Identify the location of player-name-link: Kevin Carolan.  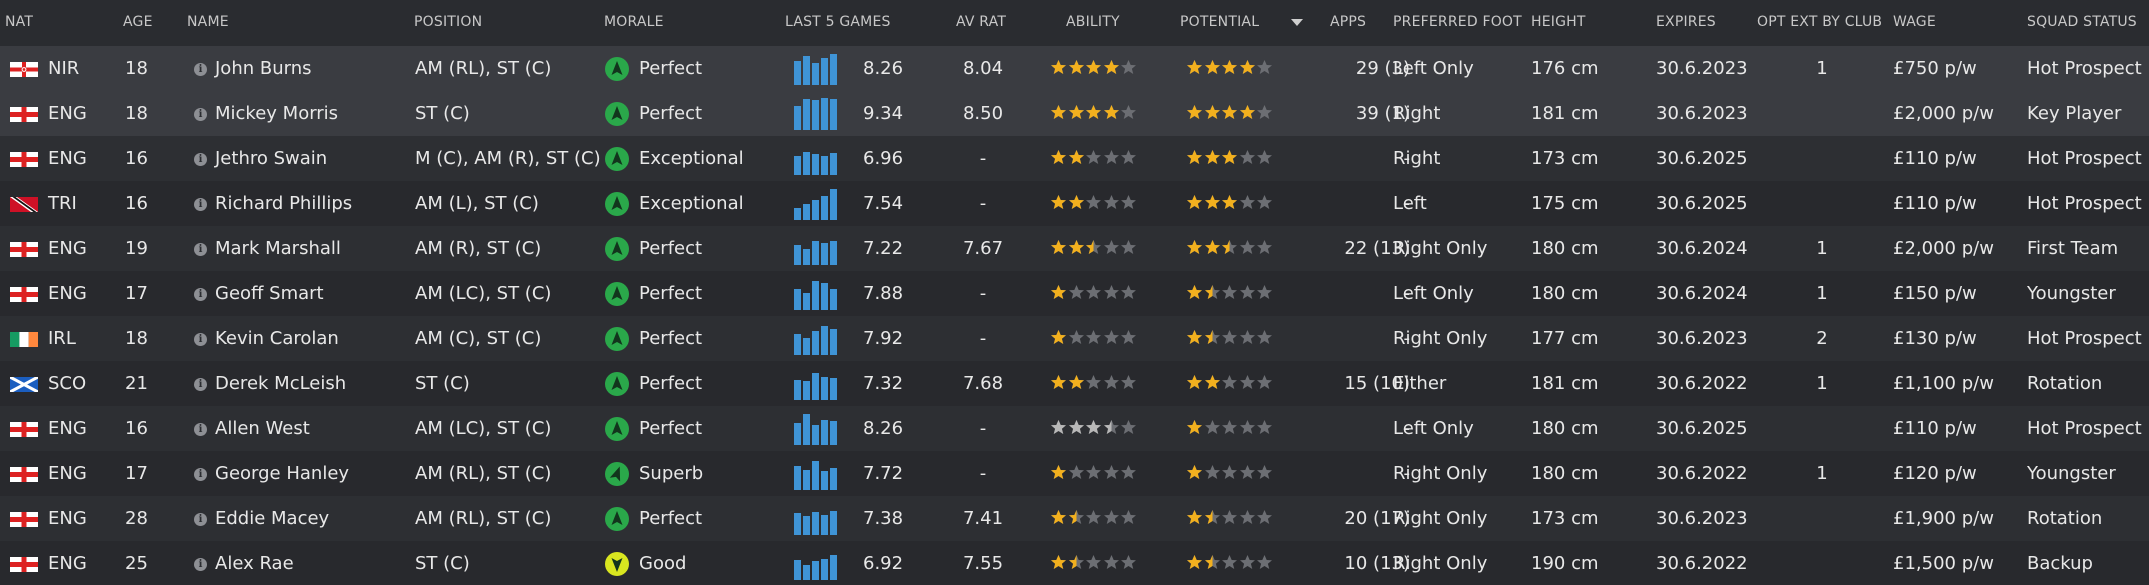
(277, 339).